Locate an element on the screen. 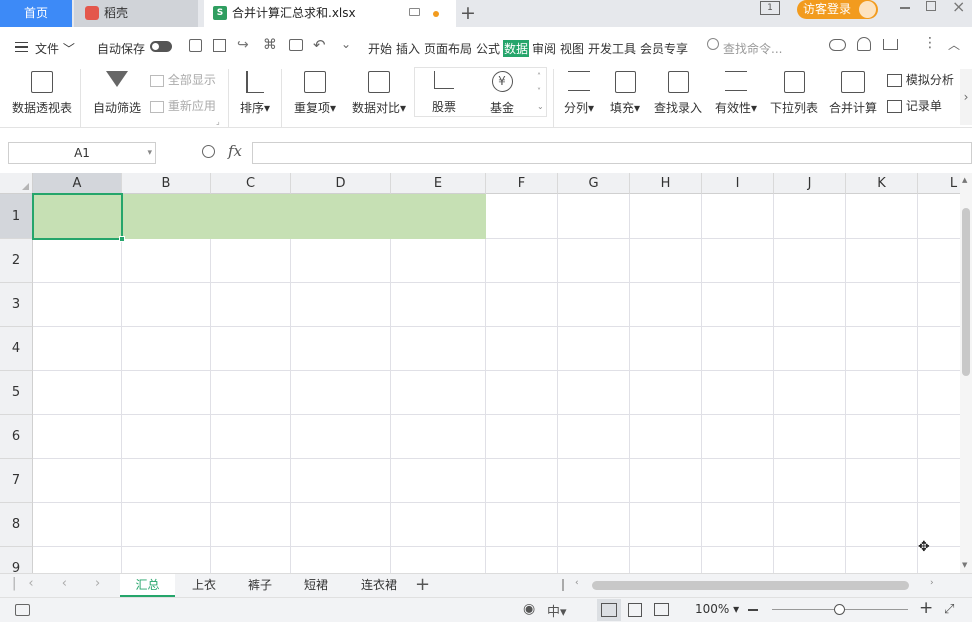 This screenshot has width=972, height=622. pivot-table-button: 数据透视表 is located at coordinates (42, 93).